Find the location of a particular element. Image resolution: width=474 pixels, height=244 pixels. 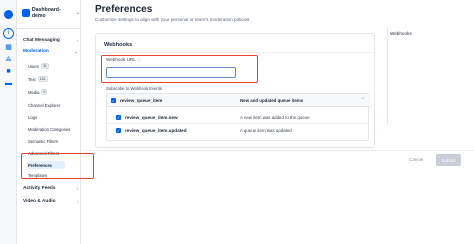

chevron-up-icon: ⌃ is located at coordinates (363, 100).